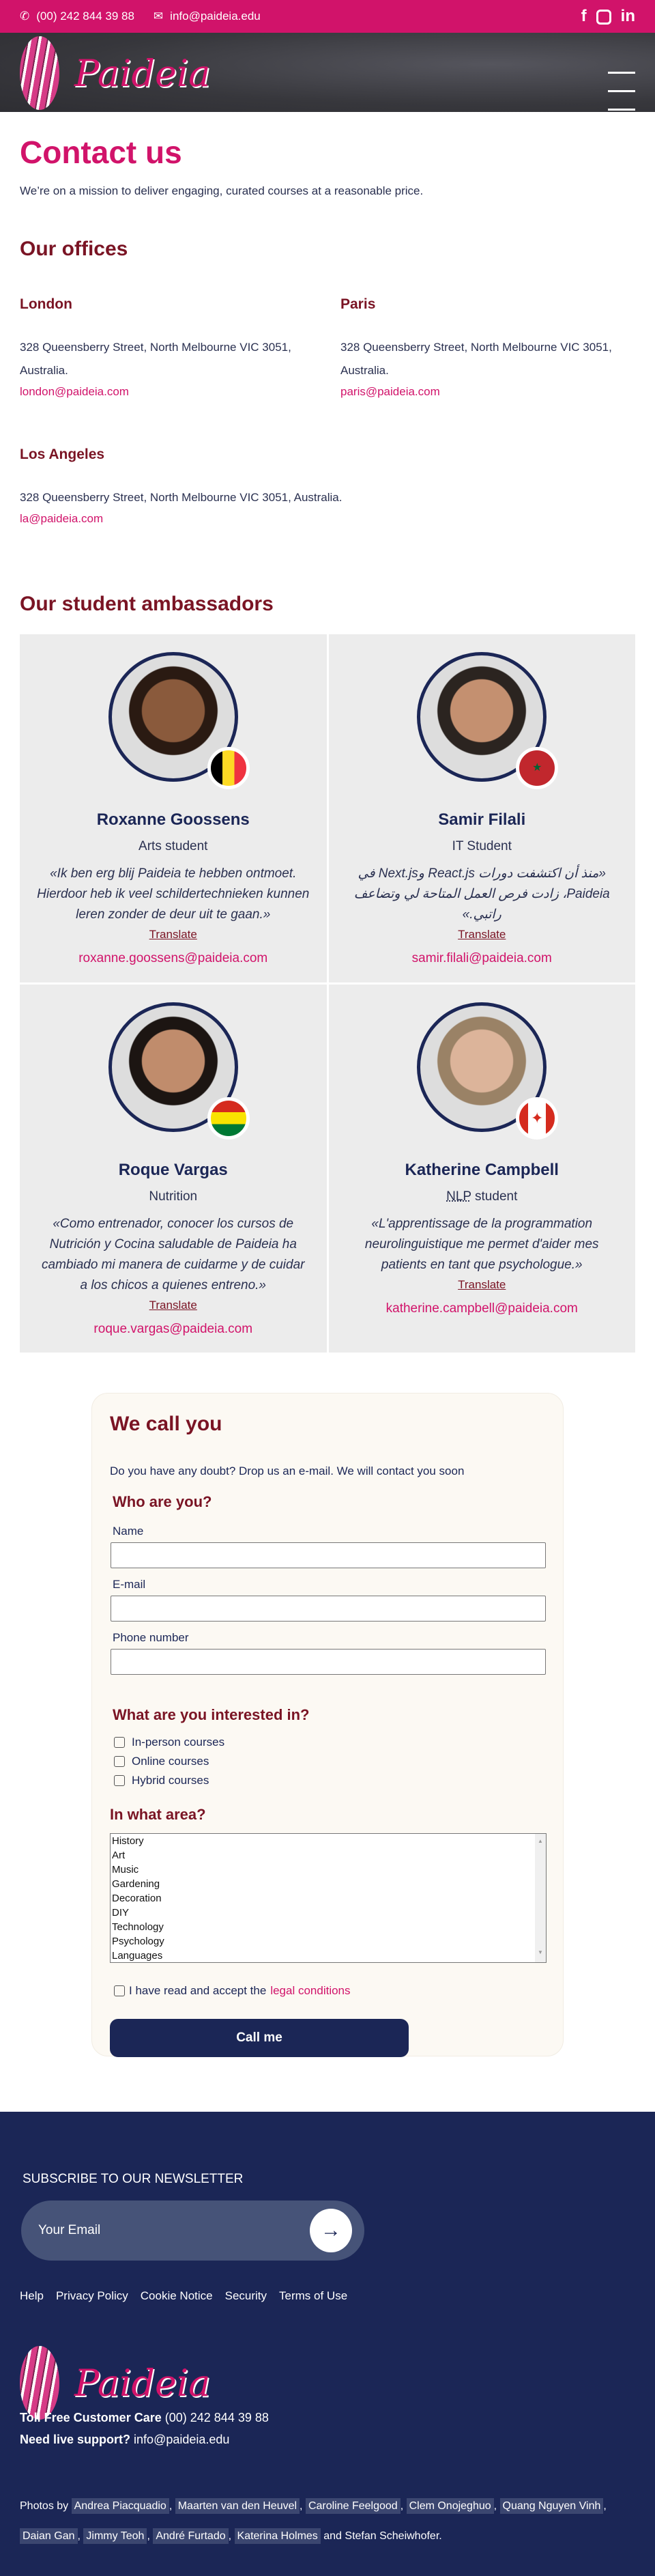 The image size is (655, 2576). I want to click on linkedin-icon: in, so click(628, 16).